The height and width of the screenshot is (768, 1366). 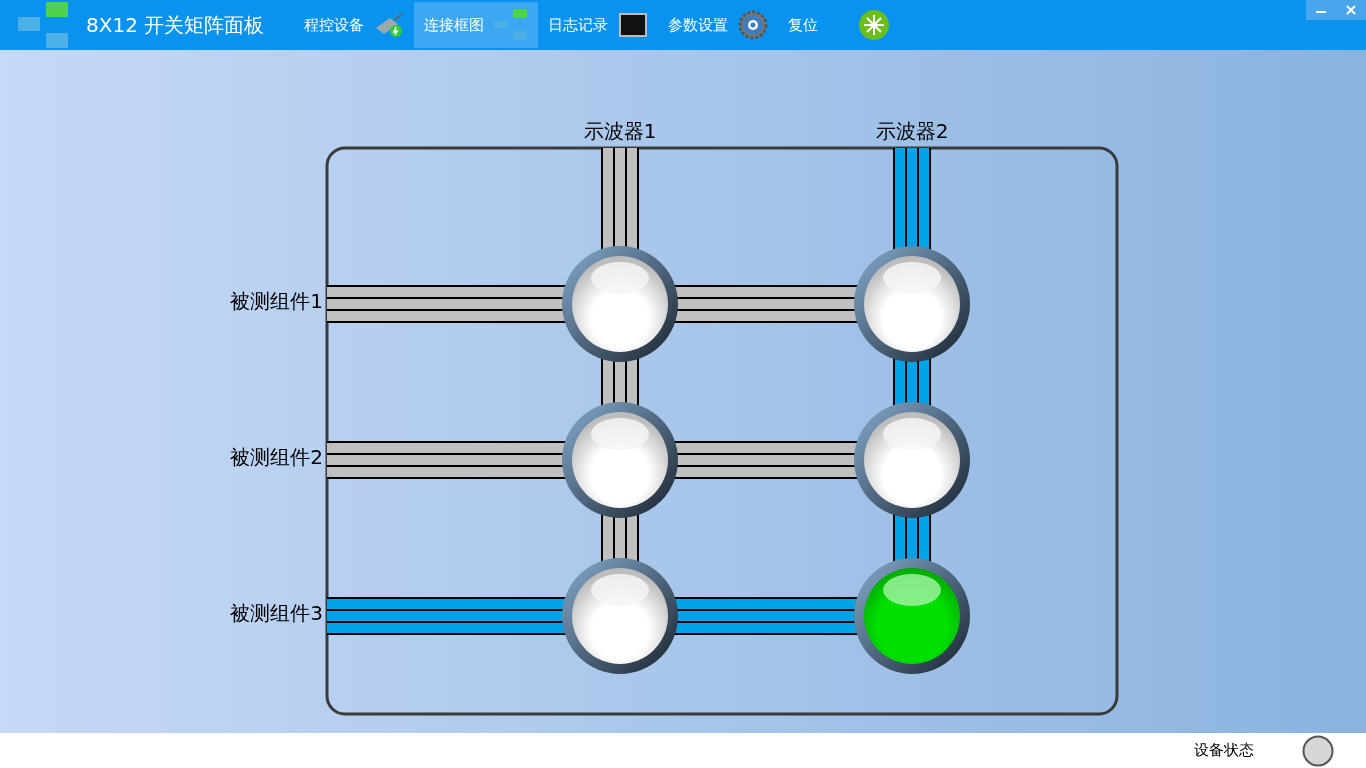 What do you see at coordinates (1224, 750) in the screenshot?
I see `status-label: 设备状态` at bounding box center [1224, 750].